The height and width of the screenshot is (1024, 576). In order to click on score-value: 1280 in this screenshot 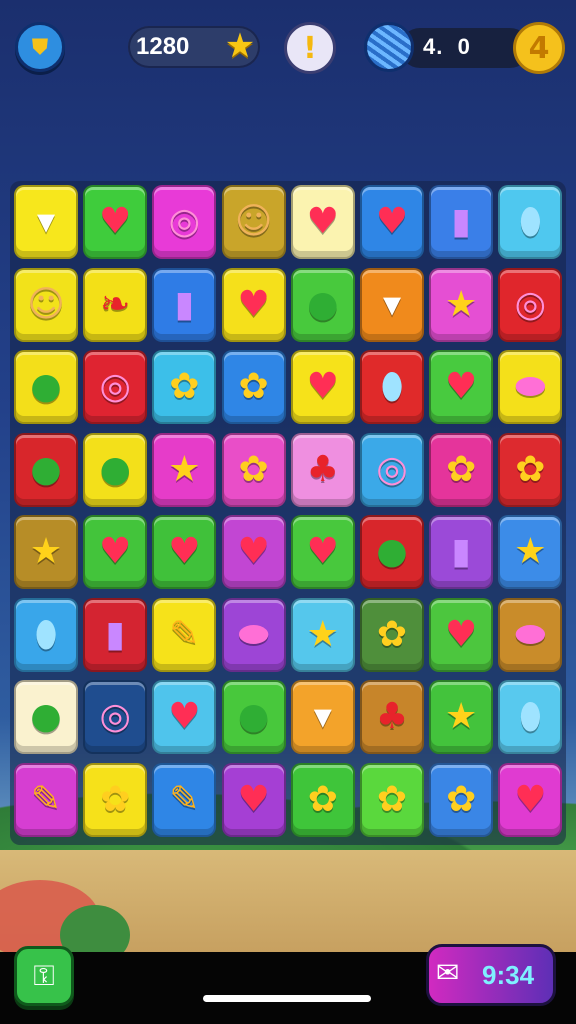, I will do `click(163, 46)`.